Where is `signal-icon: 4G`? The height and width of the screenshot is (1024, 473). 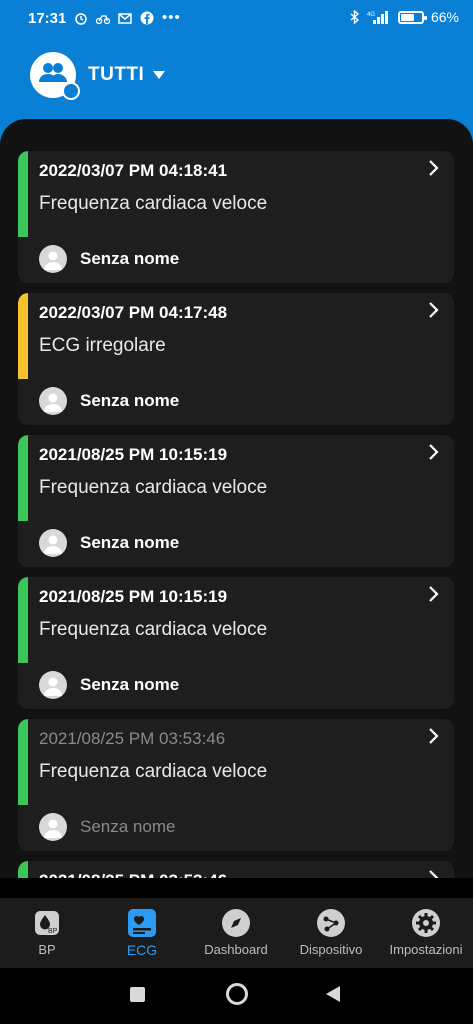
signal-icon: 4G is located at coordinates (377, 17).